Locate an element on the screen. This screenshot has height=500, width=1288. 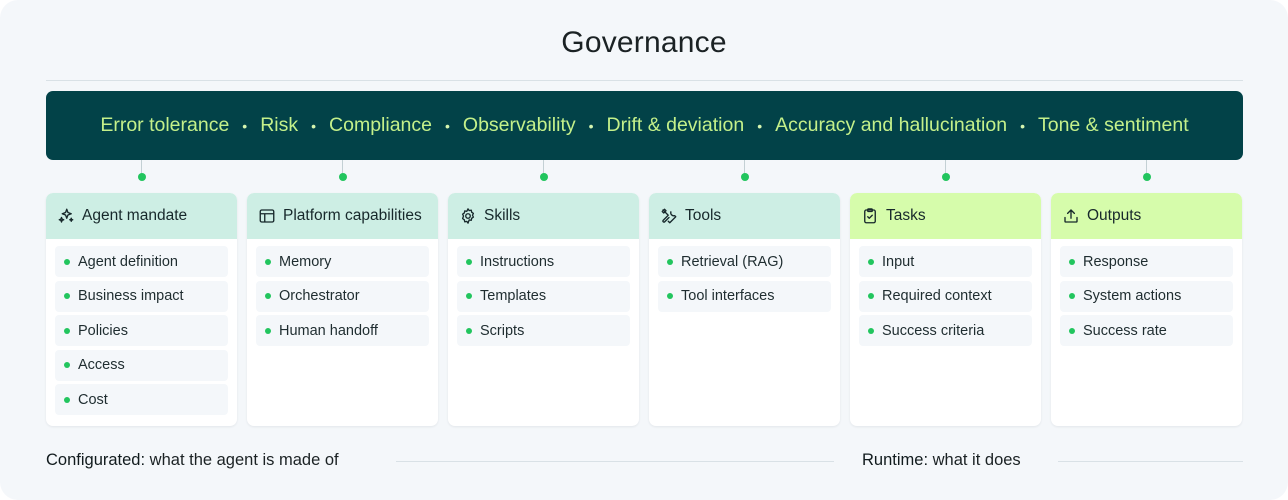
list-item: Policies is located at coordinates (141, 330).